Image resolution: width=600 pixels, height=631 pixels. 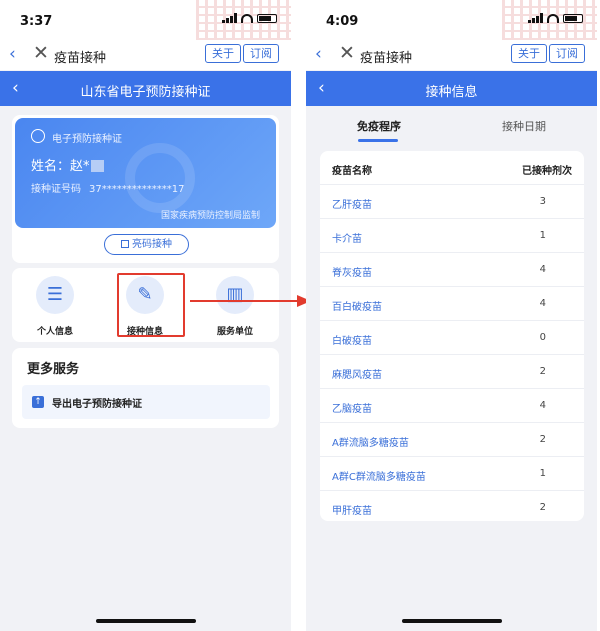 I want to click on vaccine-name: 乙脑疫苗, so click(x=352, y=409).